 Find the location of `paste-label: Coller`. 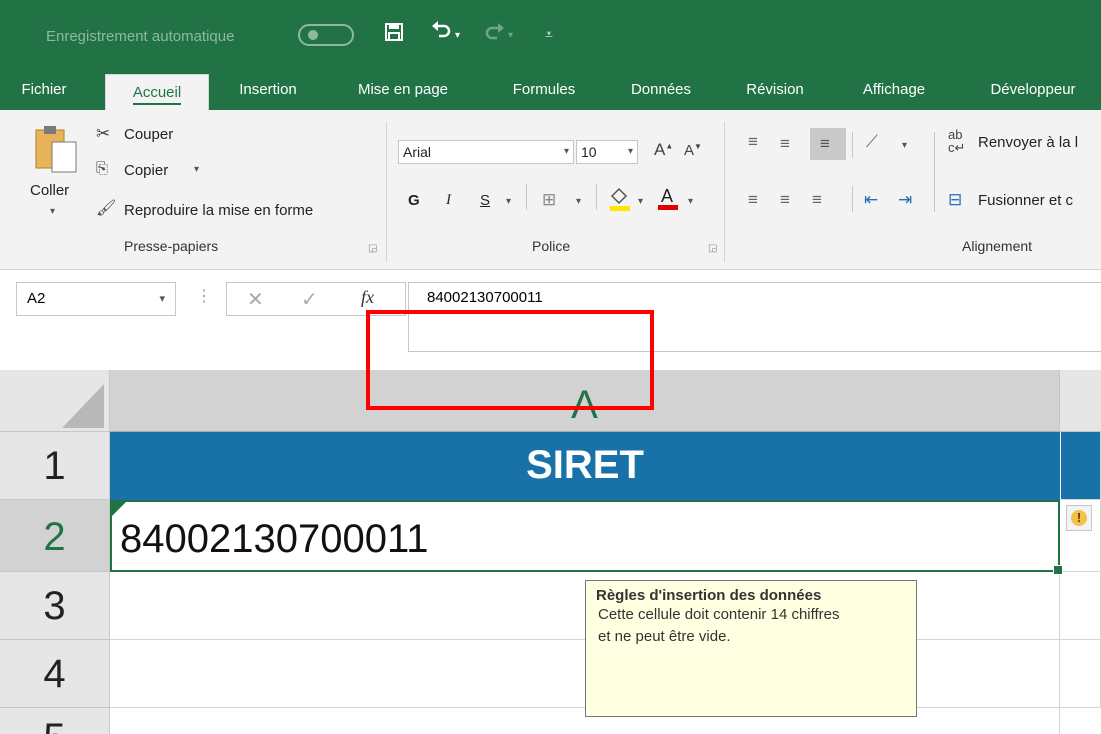

paste-label: Coller is located at coordinates (49, 190).